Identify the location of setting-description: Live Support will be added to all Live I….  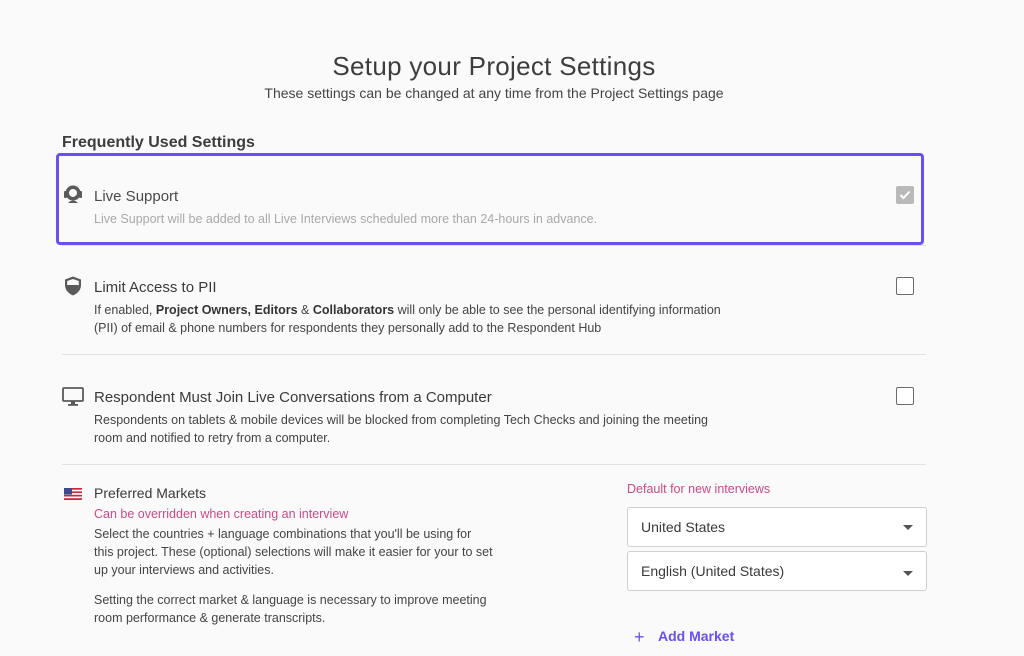
(346, 219).